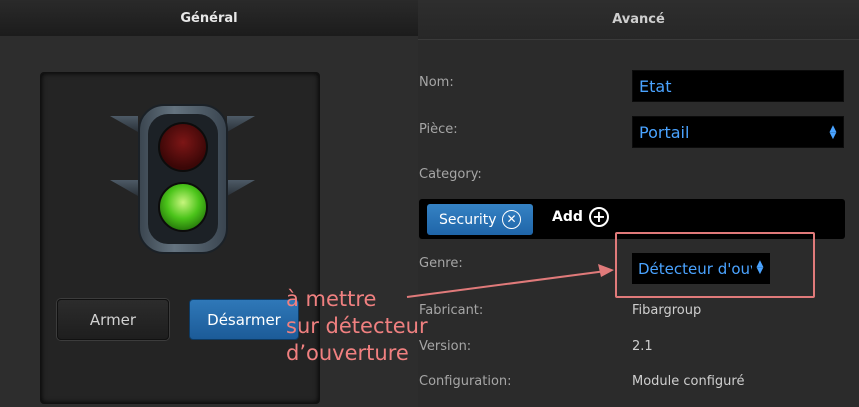 The width and height of the screenshot is (859, 407). What do you see at coordinates (450, 174) in the screenshot?
I see `category-label: Category:` at bounding box center [450, 174].